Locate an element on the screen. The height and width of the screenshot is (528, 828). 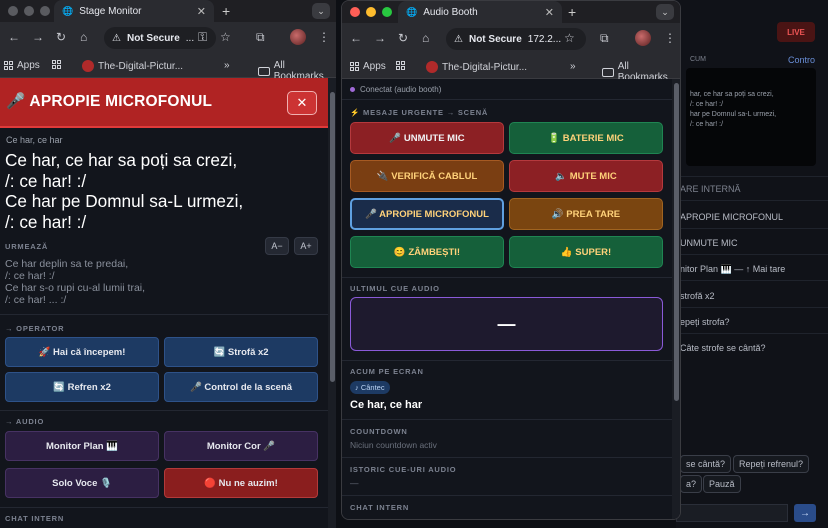
chat-input is located at coordinates (732, 513).